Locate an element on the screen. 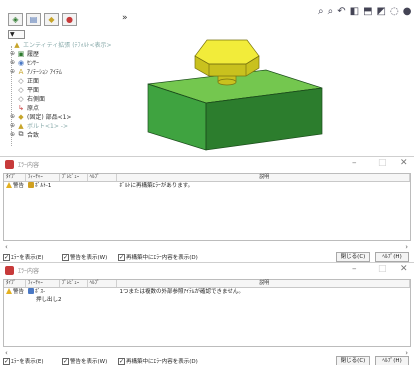 The image size is (414, 365). row-description: 1つまたは複数の外部参照ｱｲﾃﾑが確認できません。 is located at coordinates (181, 292).